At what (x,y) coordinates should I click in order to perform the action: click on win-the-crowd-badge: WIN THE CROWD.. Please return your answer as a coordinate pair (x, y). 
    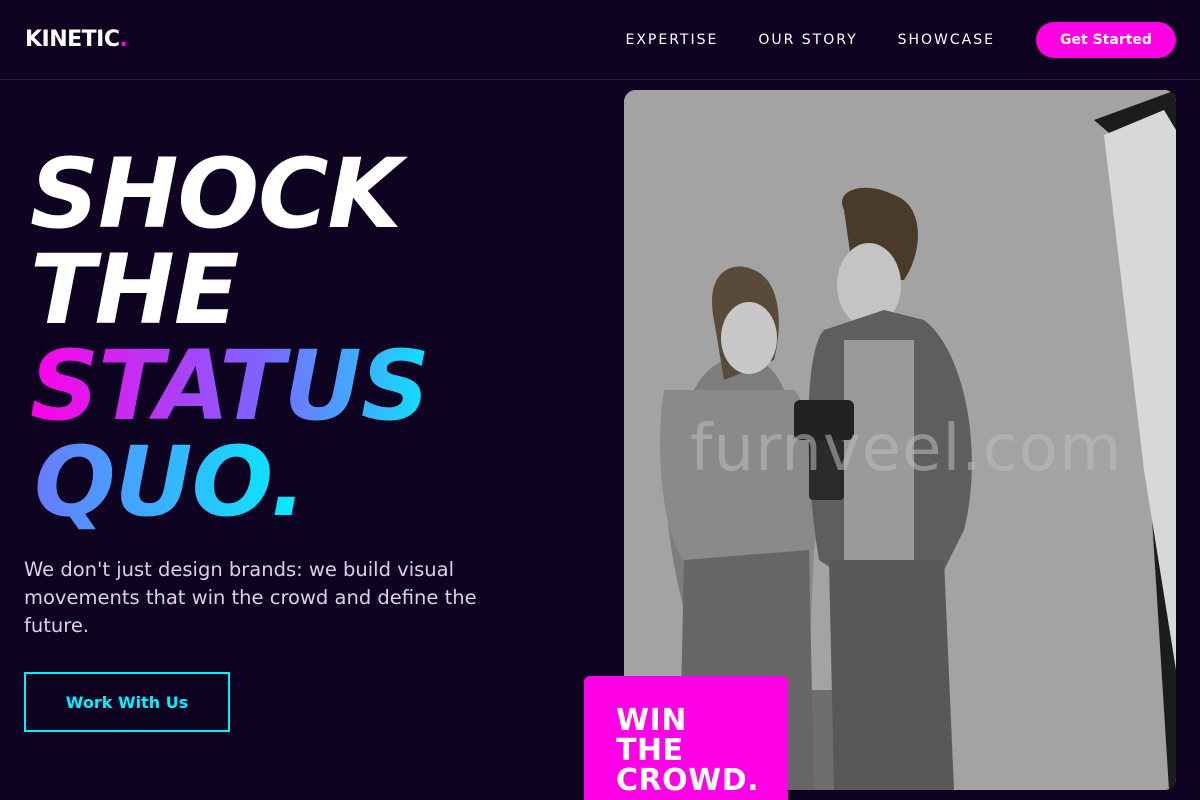
    Looking at the image, I should click on (686, 738).